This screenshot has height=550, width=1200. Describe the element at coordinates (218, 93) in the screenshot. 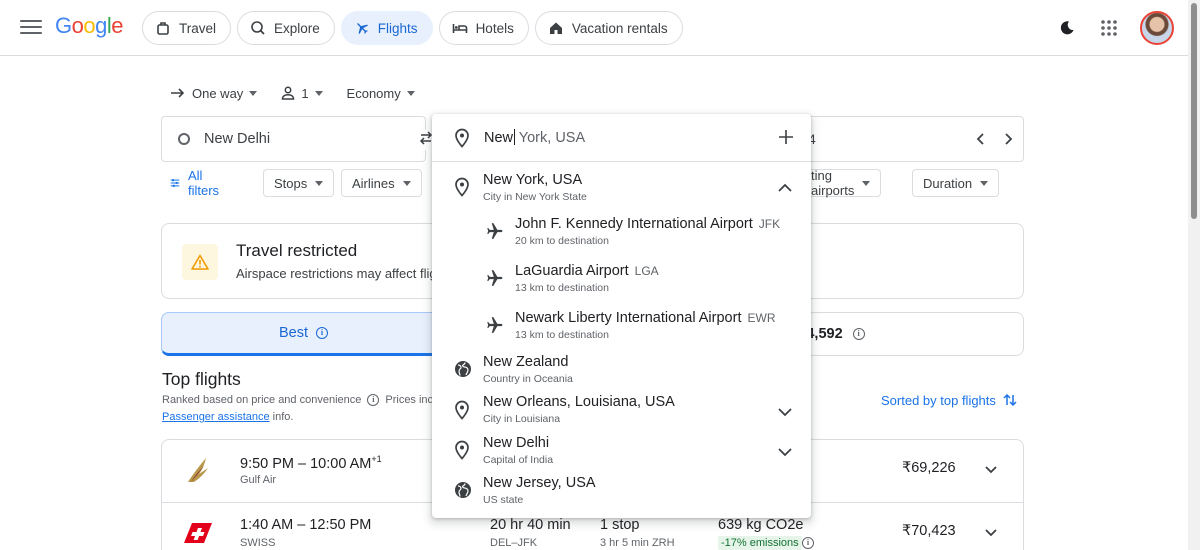

I see `trip-type-label: One way` at that location.